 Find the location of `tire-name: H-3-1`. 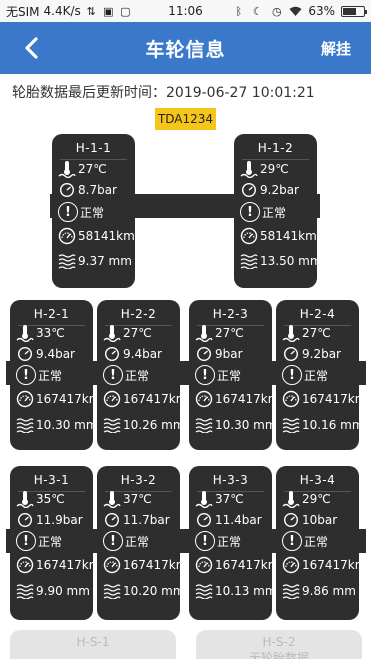

tire-name: H-3-1 is located at coordinates (51, 480).